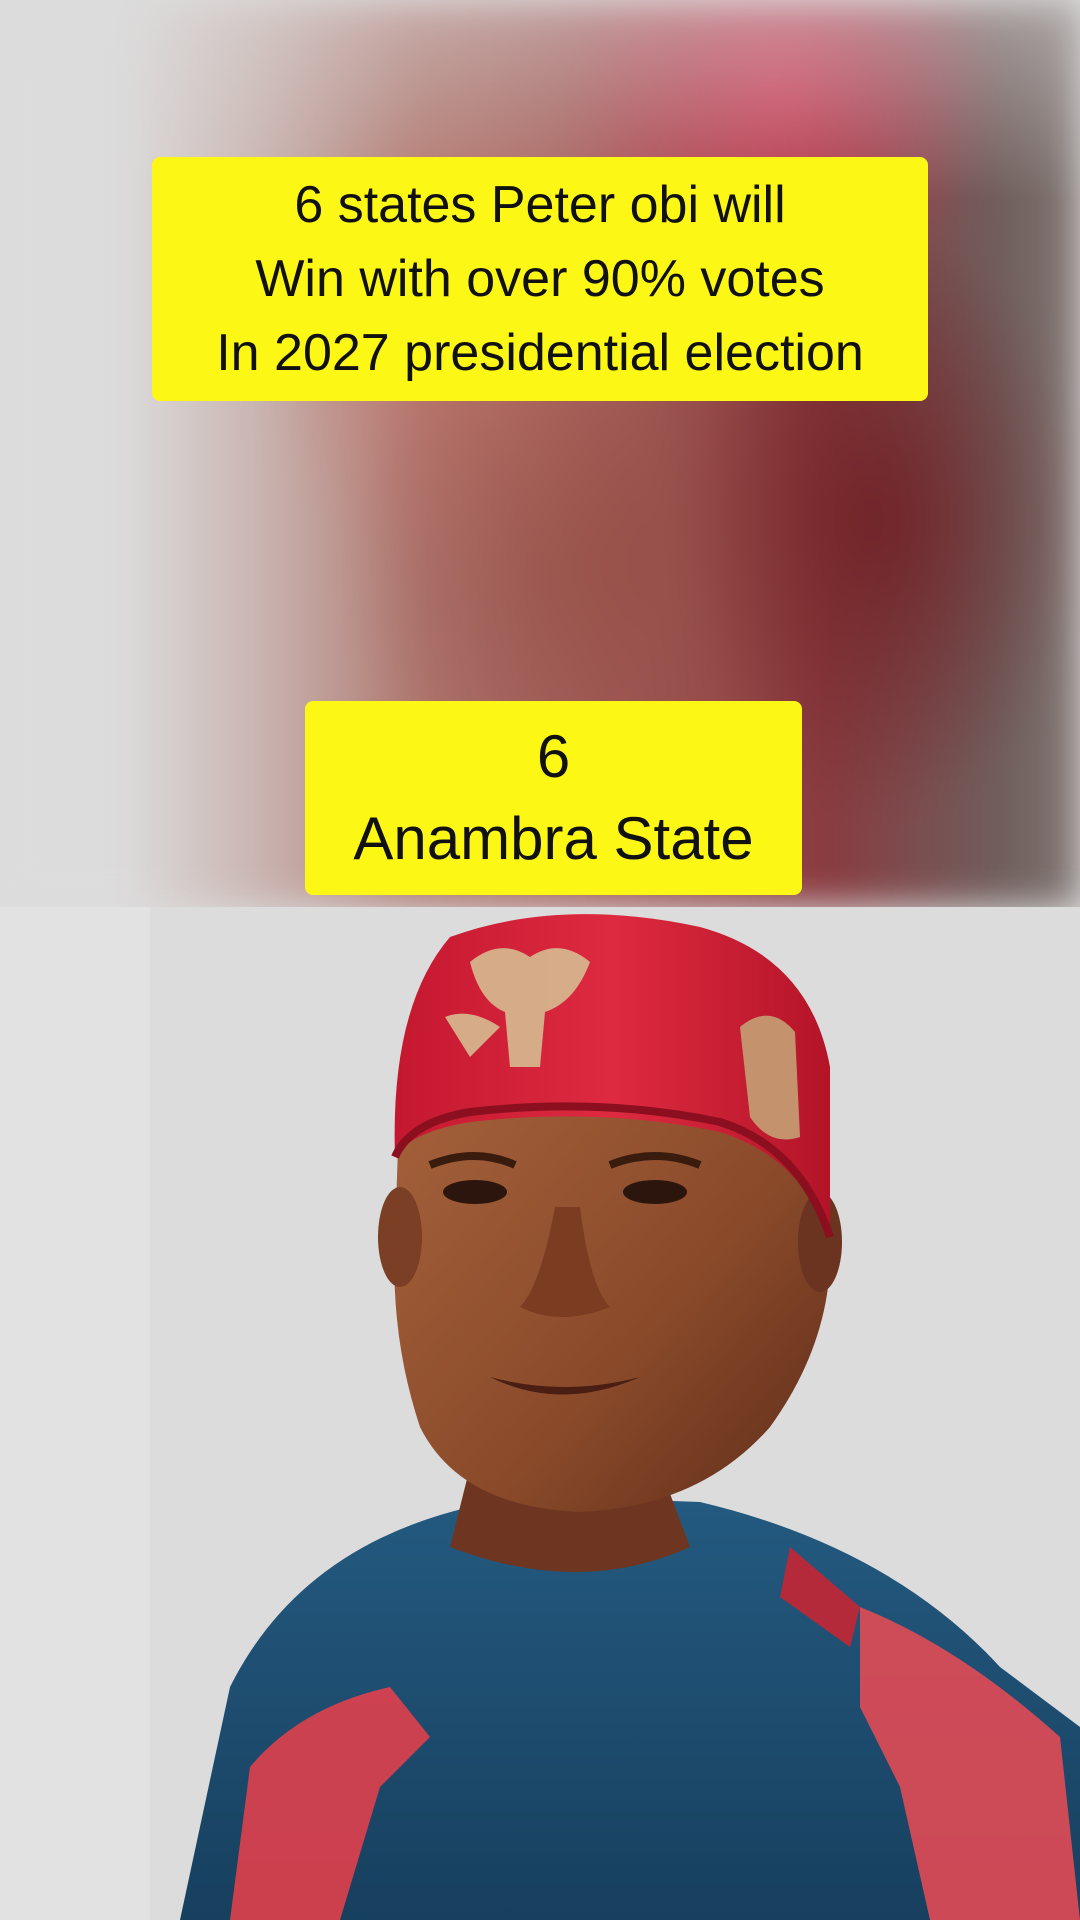 This screenshot has height=1920, width=1080. What do you see at coordinates (540, 205) in the screenshot?
I see `headline-line-1: 6 states Peter obi will` at bounding box center [540, 205].